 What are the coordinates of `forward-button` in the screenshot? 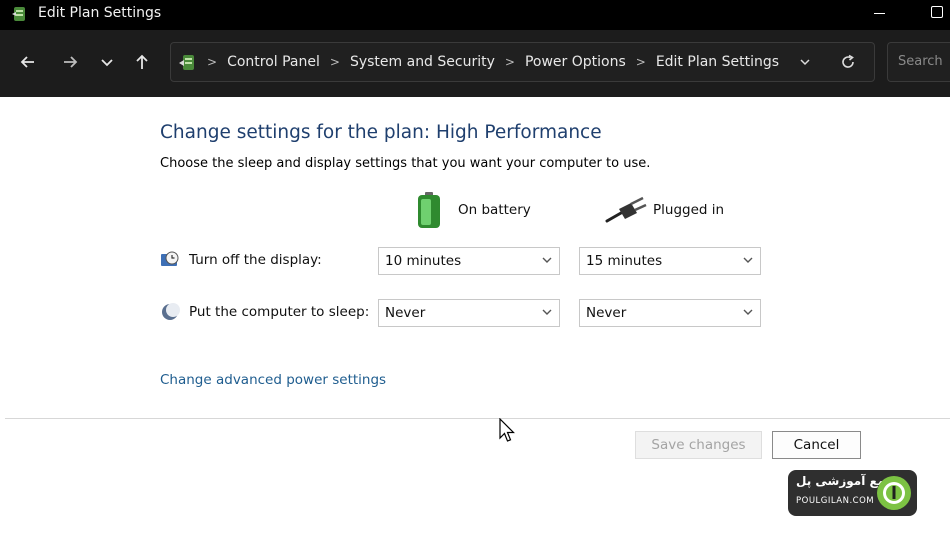 It's located at (70, 62).